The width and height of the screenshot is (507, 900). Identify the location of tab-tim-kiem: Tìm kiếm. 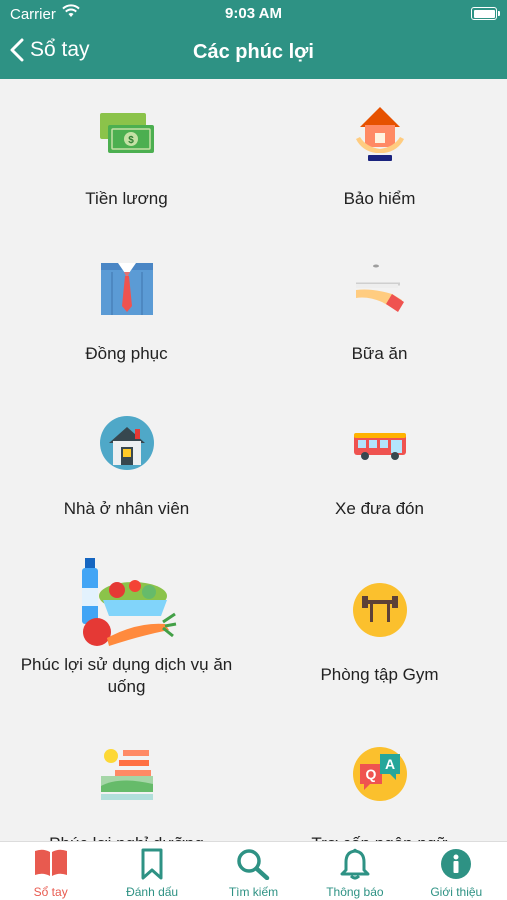
(253, 871).